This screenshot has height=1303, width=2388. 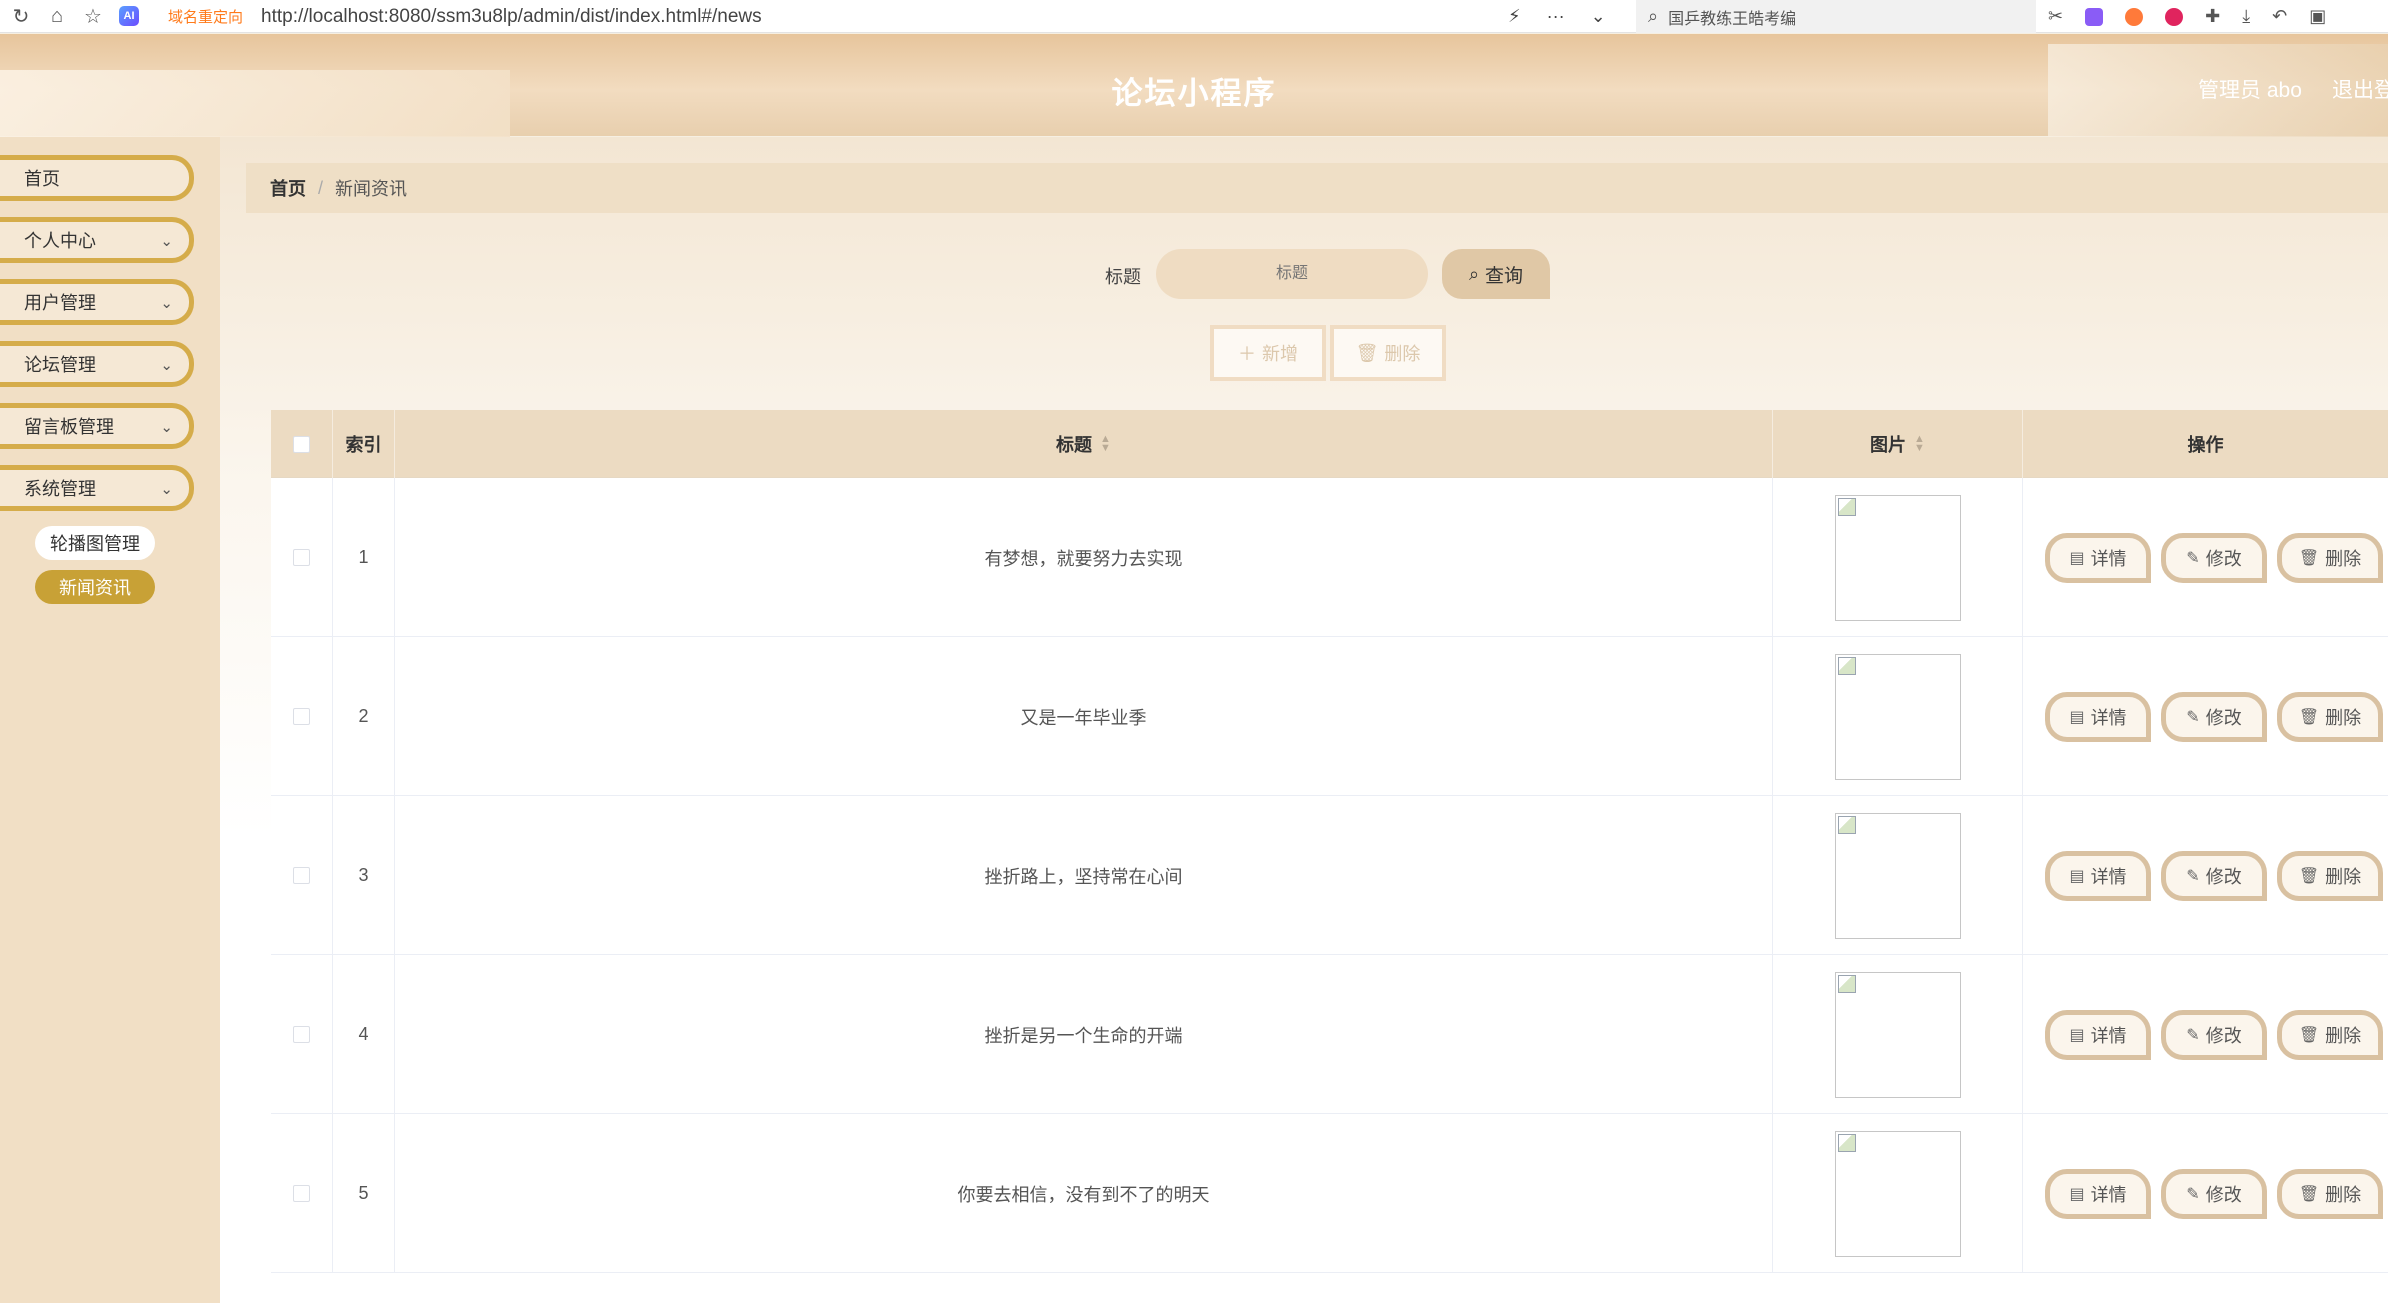 What do you see at coordinates (364, 1193) in the screenshot?
I see `row-index: 5` at bounding box center [364, 1193].